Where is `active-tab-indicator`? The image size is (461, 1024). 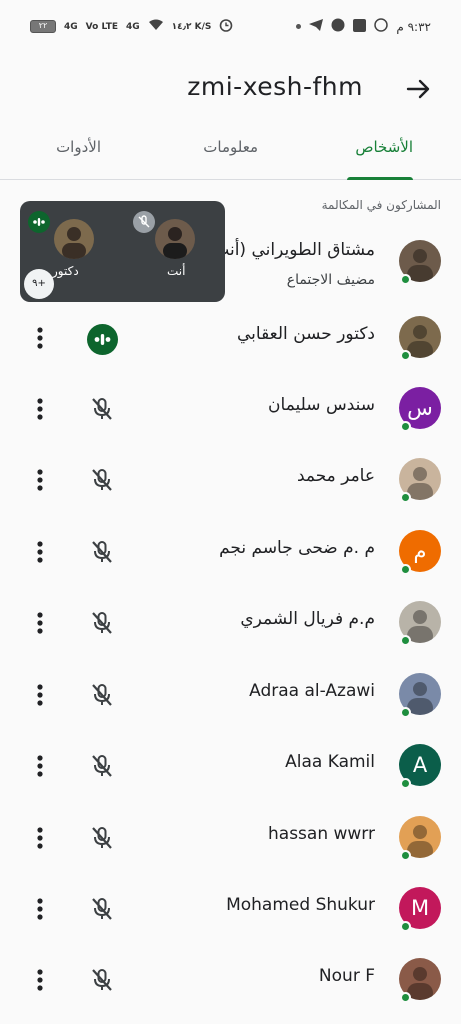 active-tab-indicator is located at coordinates (380, 178).